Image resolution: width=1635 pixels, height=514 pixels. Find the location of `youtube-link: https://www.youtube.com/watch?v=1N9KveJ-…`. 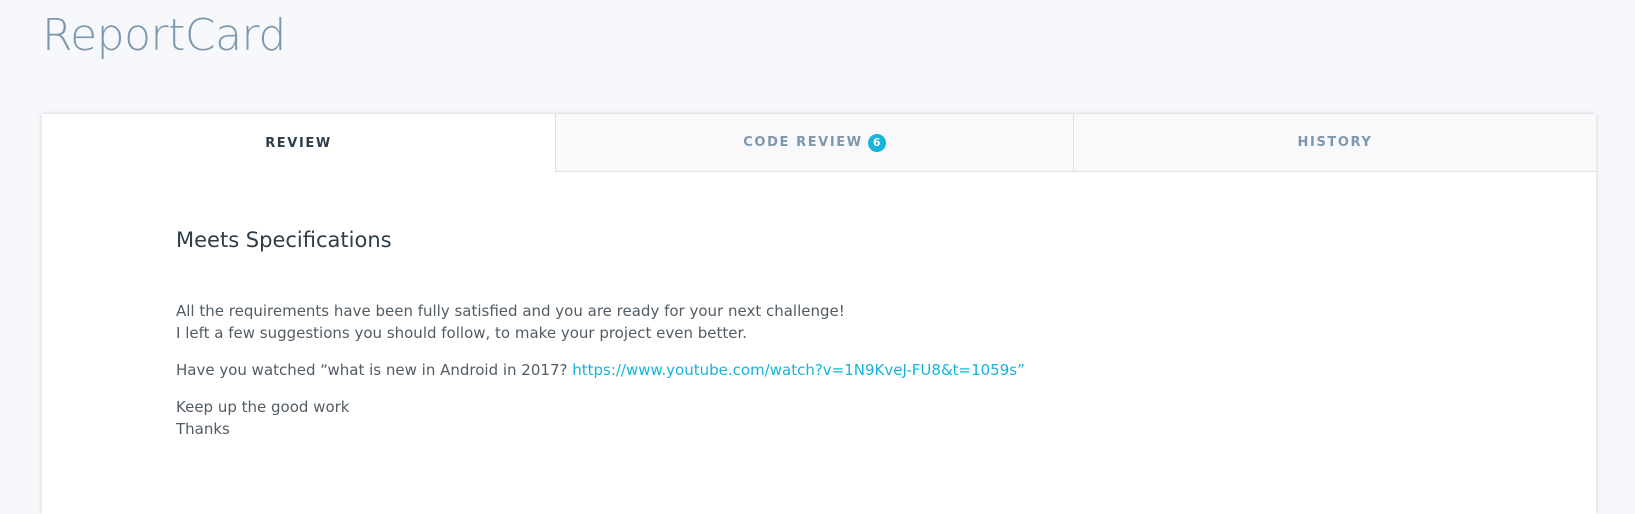

youtube-link: https://www.youtube.com/watch?v=1N9KveJ-… is located at coordinates (798, 370).